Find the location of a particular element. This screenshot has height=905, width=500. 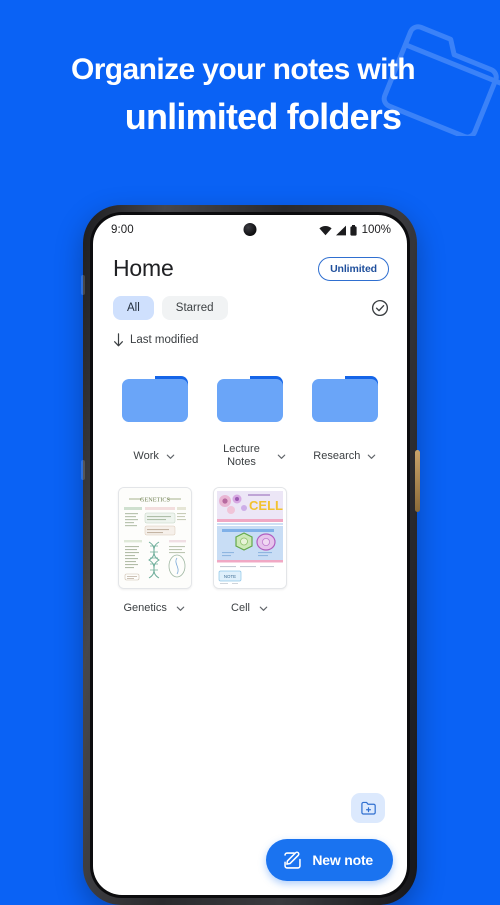

sort-row: Last modified is located at coordinates (250, 333).